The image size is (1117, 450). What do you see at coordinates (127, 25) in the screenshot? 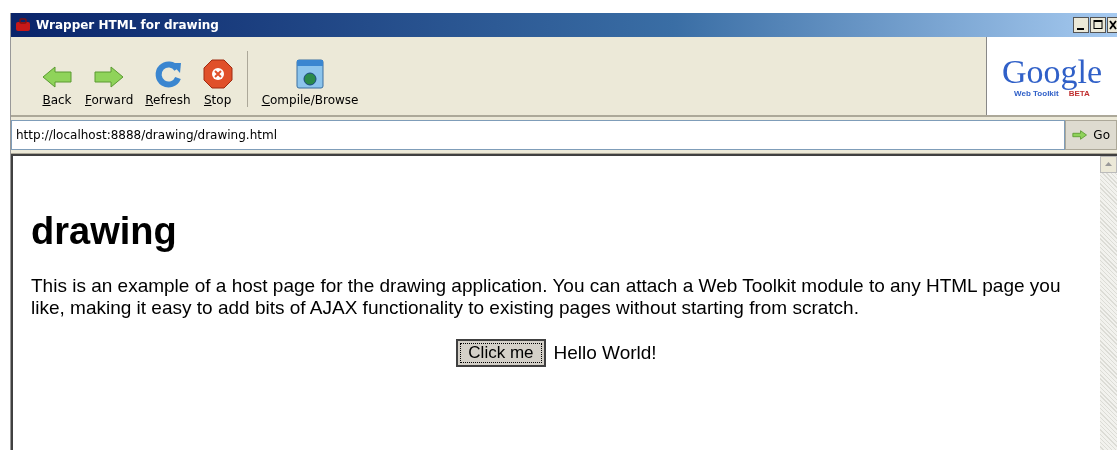
I see `window-title: Wrapper HTML for drawing` at bounding box center [127, 25].